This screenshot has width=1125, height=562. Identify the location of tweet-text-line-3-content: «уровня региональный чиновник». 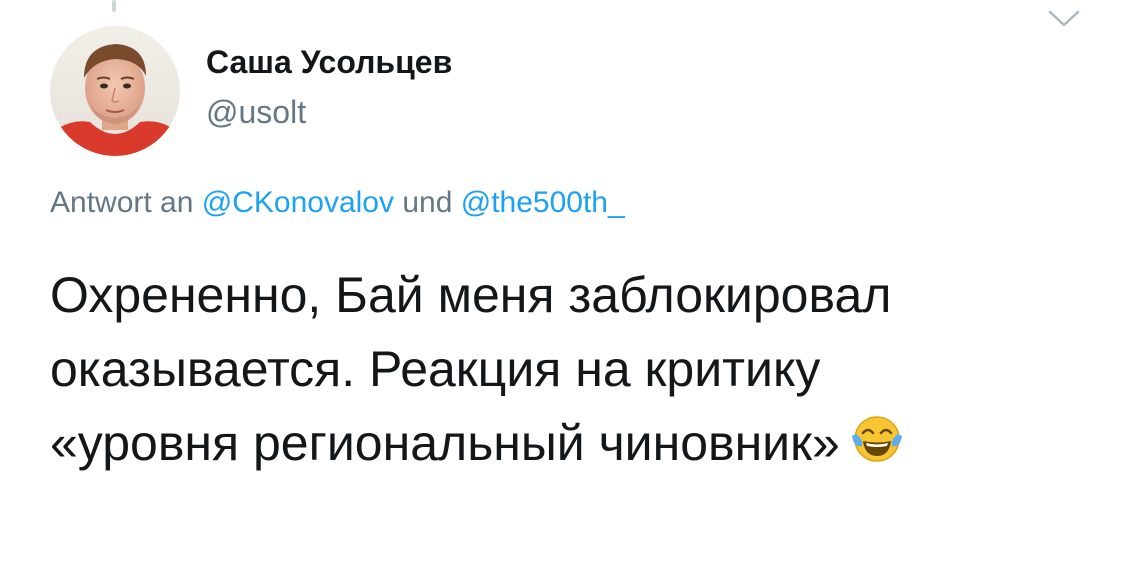
(445, 443).